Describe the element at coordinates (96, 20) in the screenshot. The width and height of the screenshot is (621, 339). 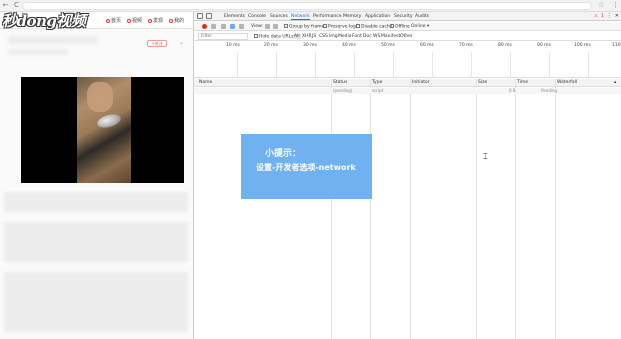
I see `site-header: 秒dong视频 首页 视频 发现 我的` at that location.